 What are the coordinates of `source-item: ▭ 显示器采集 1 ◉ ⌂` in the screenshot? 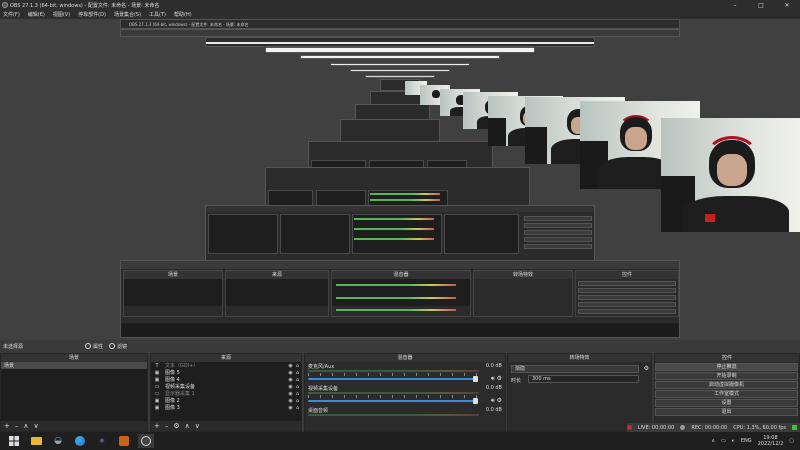 It's located at (226, 394).